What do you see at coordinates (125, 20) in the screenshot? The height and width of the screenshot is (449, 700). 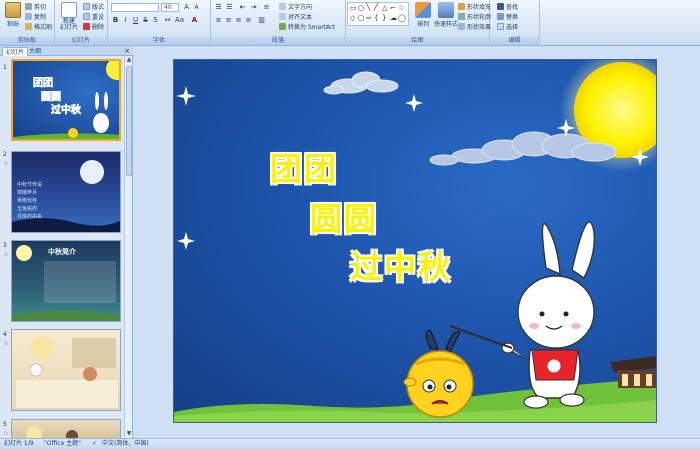 I see `italic-button: I` at bounding box center [125, 20].